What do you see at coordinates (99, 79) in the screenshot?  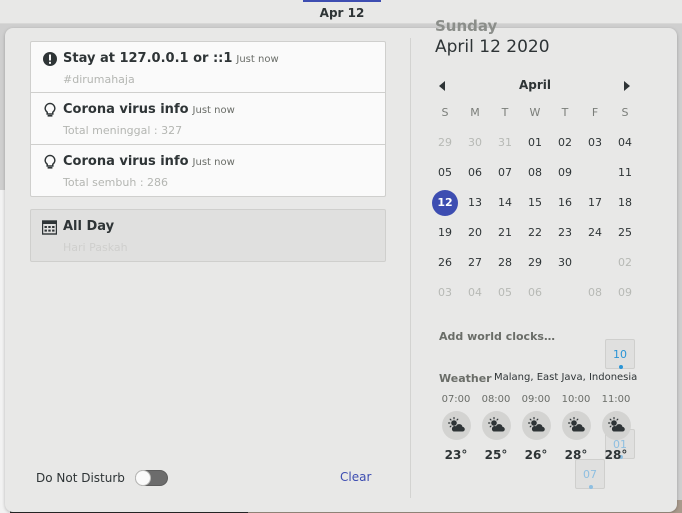 I see `notification-body: #dirumahaja` at bounding box center [99, 79].